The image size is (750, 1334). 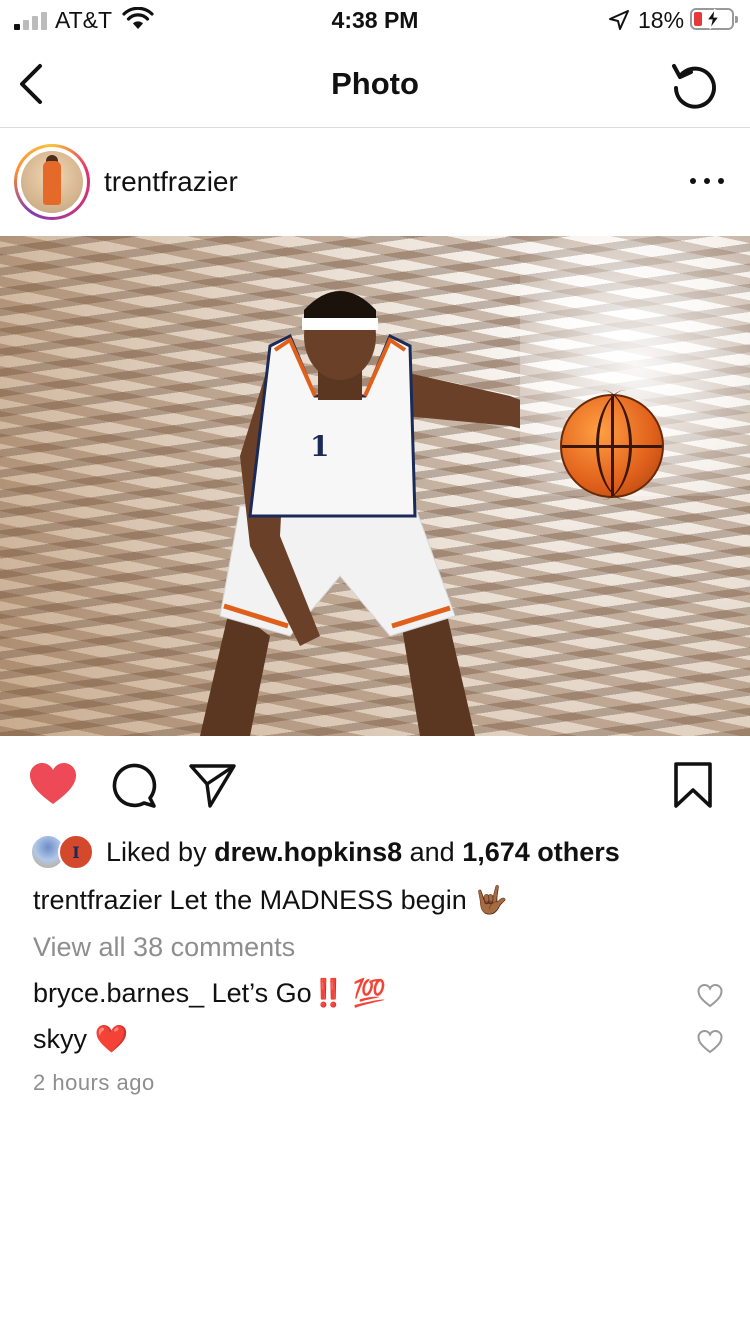 I want to click on likes-others-count: 1,674 others, so click(x=541, y=852).